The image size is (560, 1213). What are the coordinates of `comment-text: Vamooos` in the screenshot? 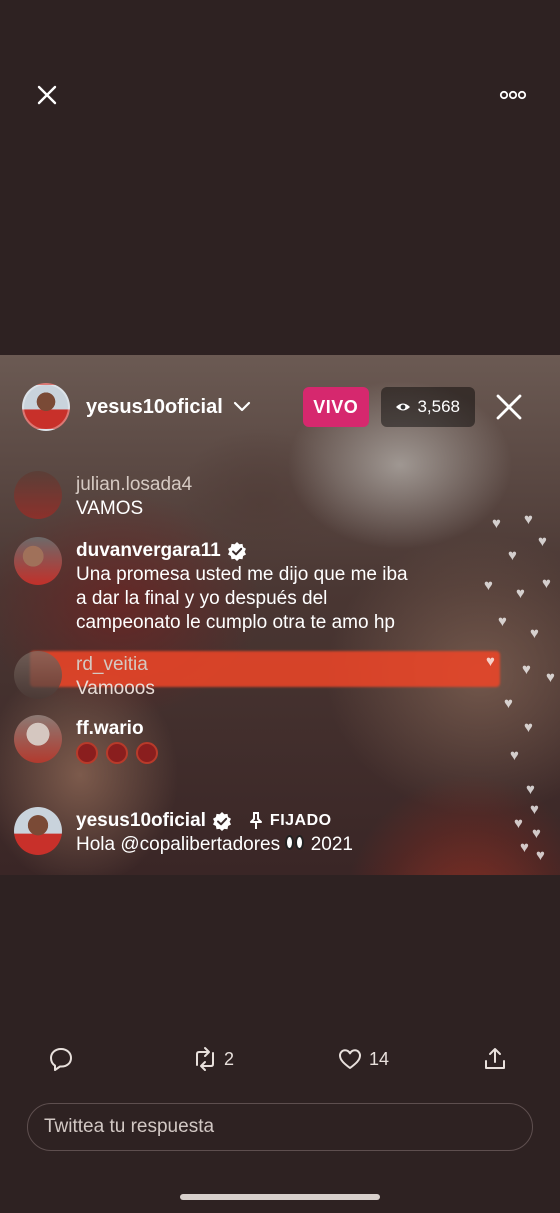 It's located at (115, 688).